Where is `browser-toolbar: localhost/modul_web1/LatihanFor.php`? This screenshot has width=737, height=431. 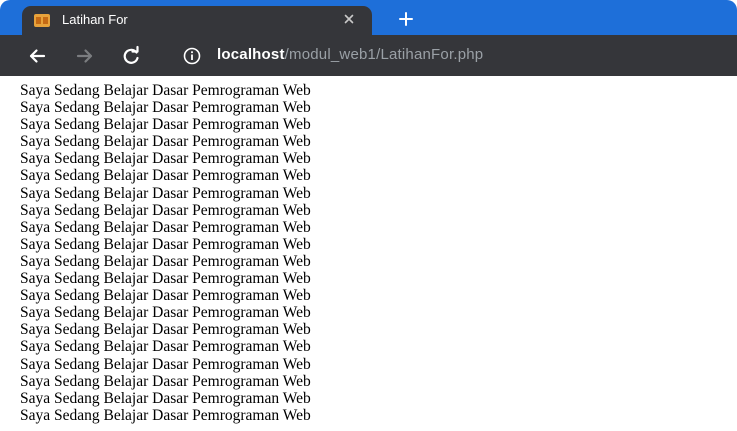 browser-toolbar: localhost/modul_web1/LatihanFor.php is located at coordinates (368, 55).